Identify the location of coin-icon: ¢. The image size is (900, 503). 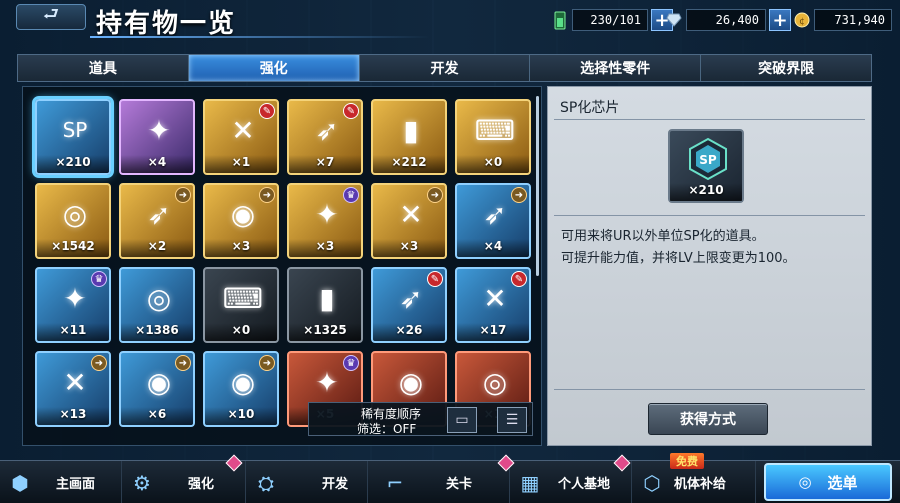
(802, 20).